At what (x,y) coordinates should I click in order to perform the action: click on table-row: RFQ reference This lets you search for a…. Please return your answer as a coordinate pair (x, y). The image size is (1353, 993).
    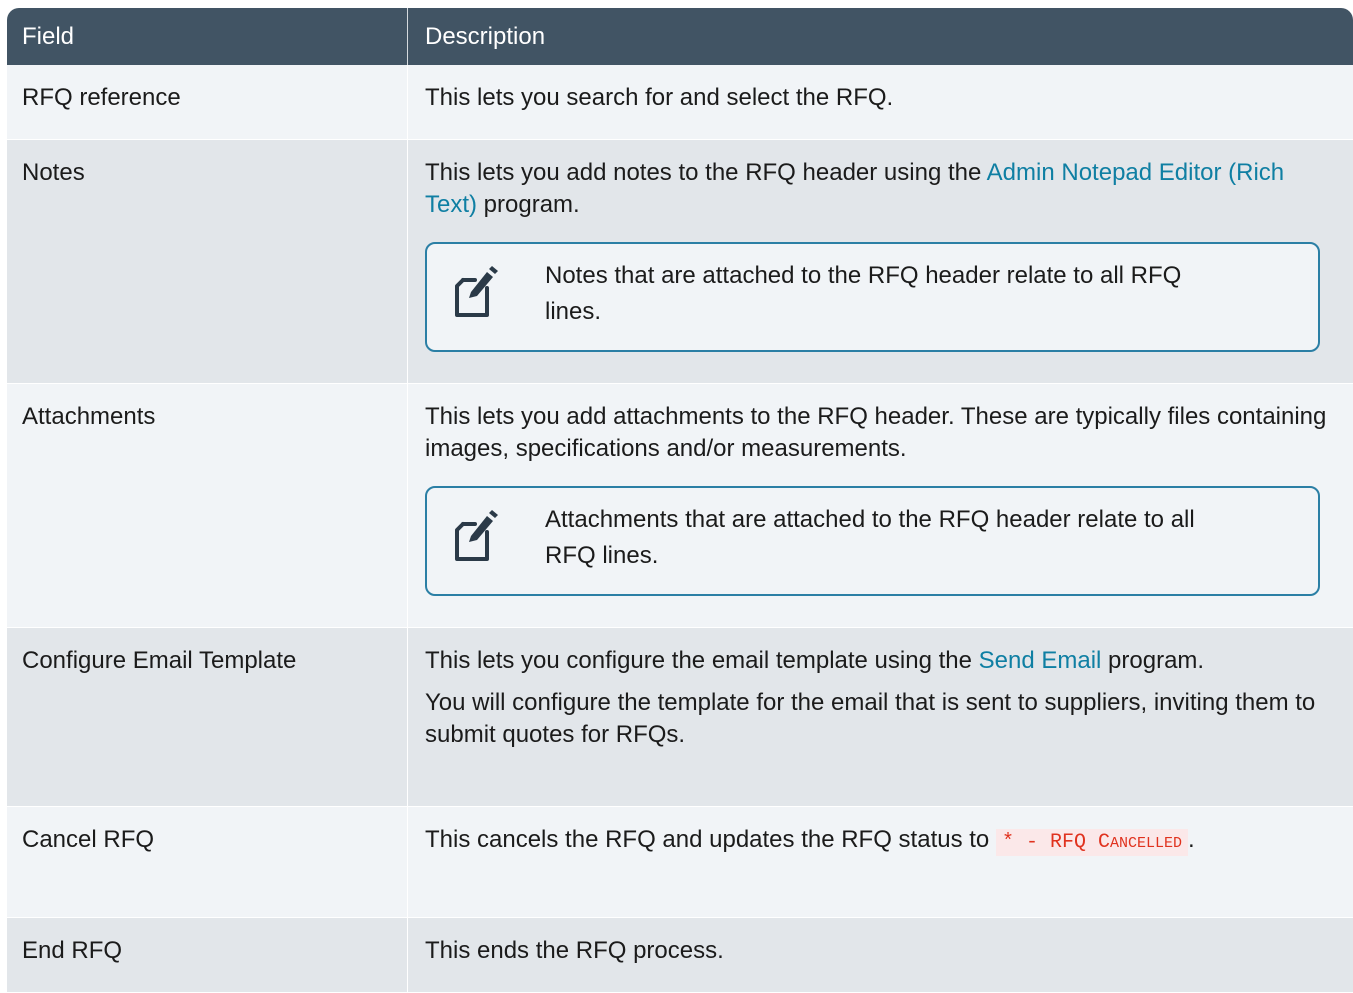
    Looking at the image, I should click on (680, 102).